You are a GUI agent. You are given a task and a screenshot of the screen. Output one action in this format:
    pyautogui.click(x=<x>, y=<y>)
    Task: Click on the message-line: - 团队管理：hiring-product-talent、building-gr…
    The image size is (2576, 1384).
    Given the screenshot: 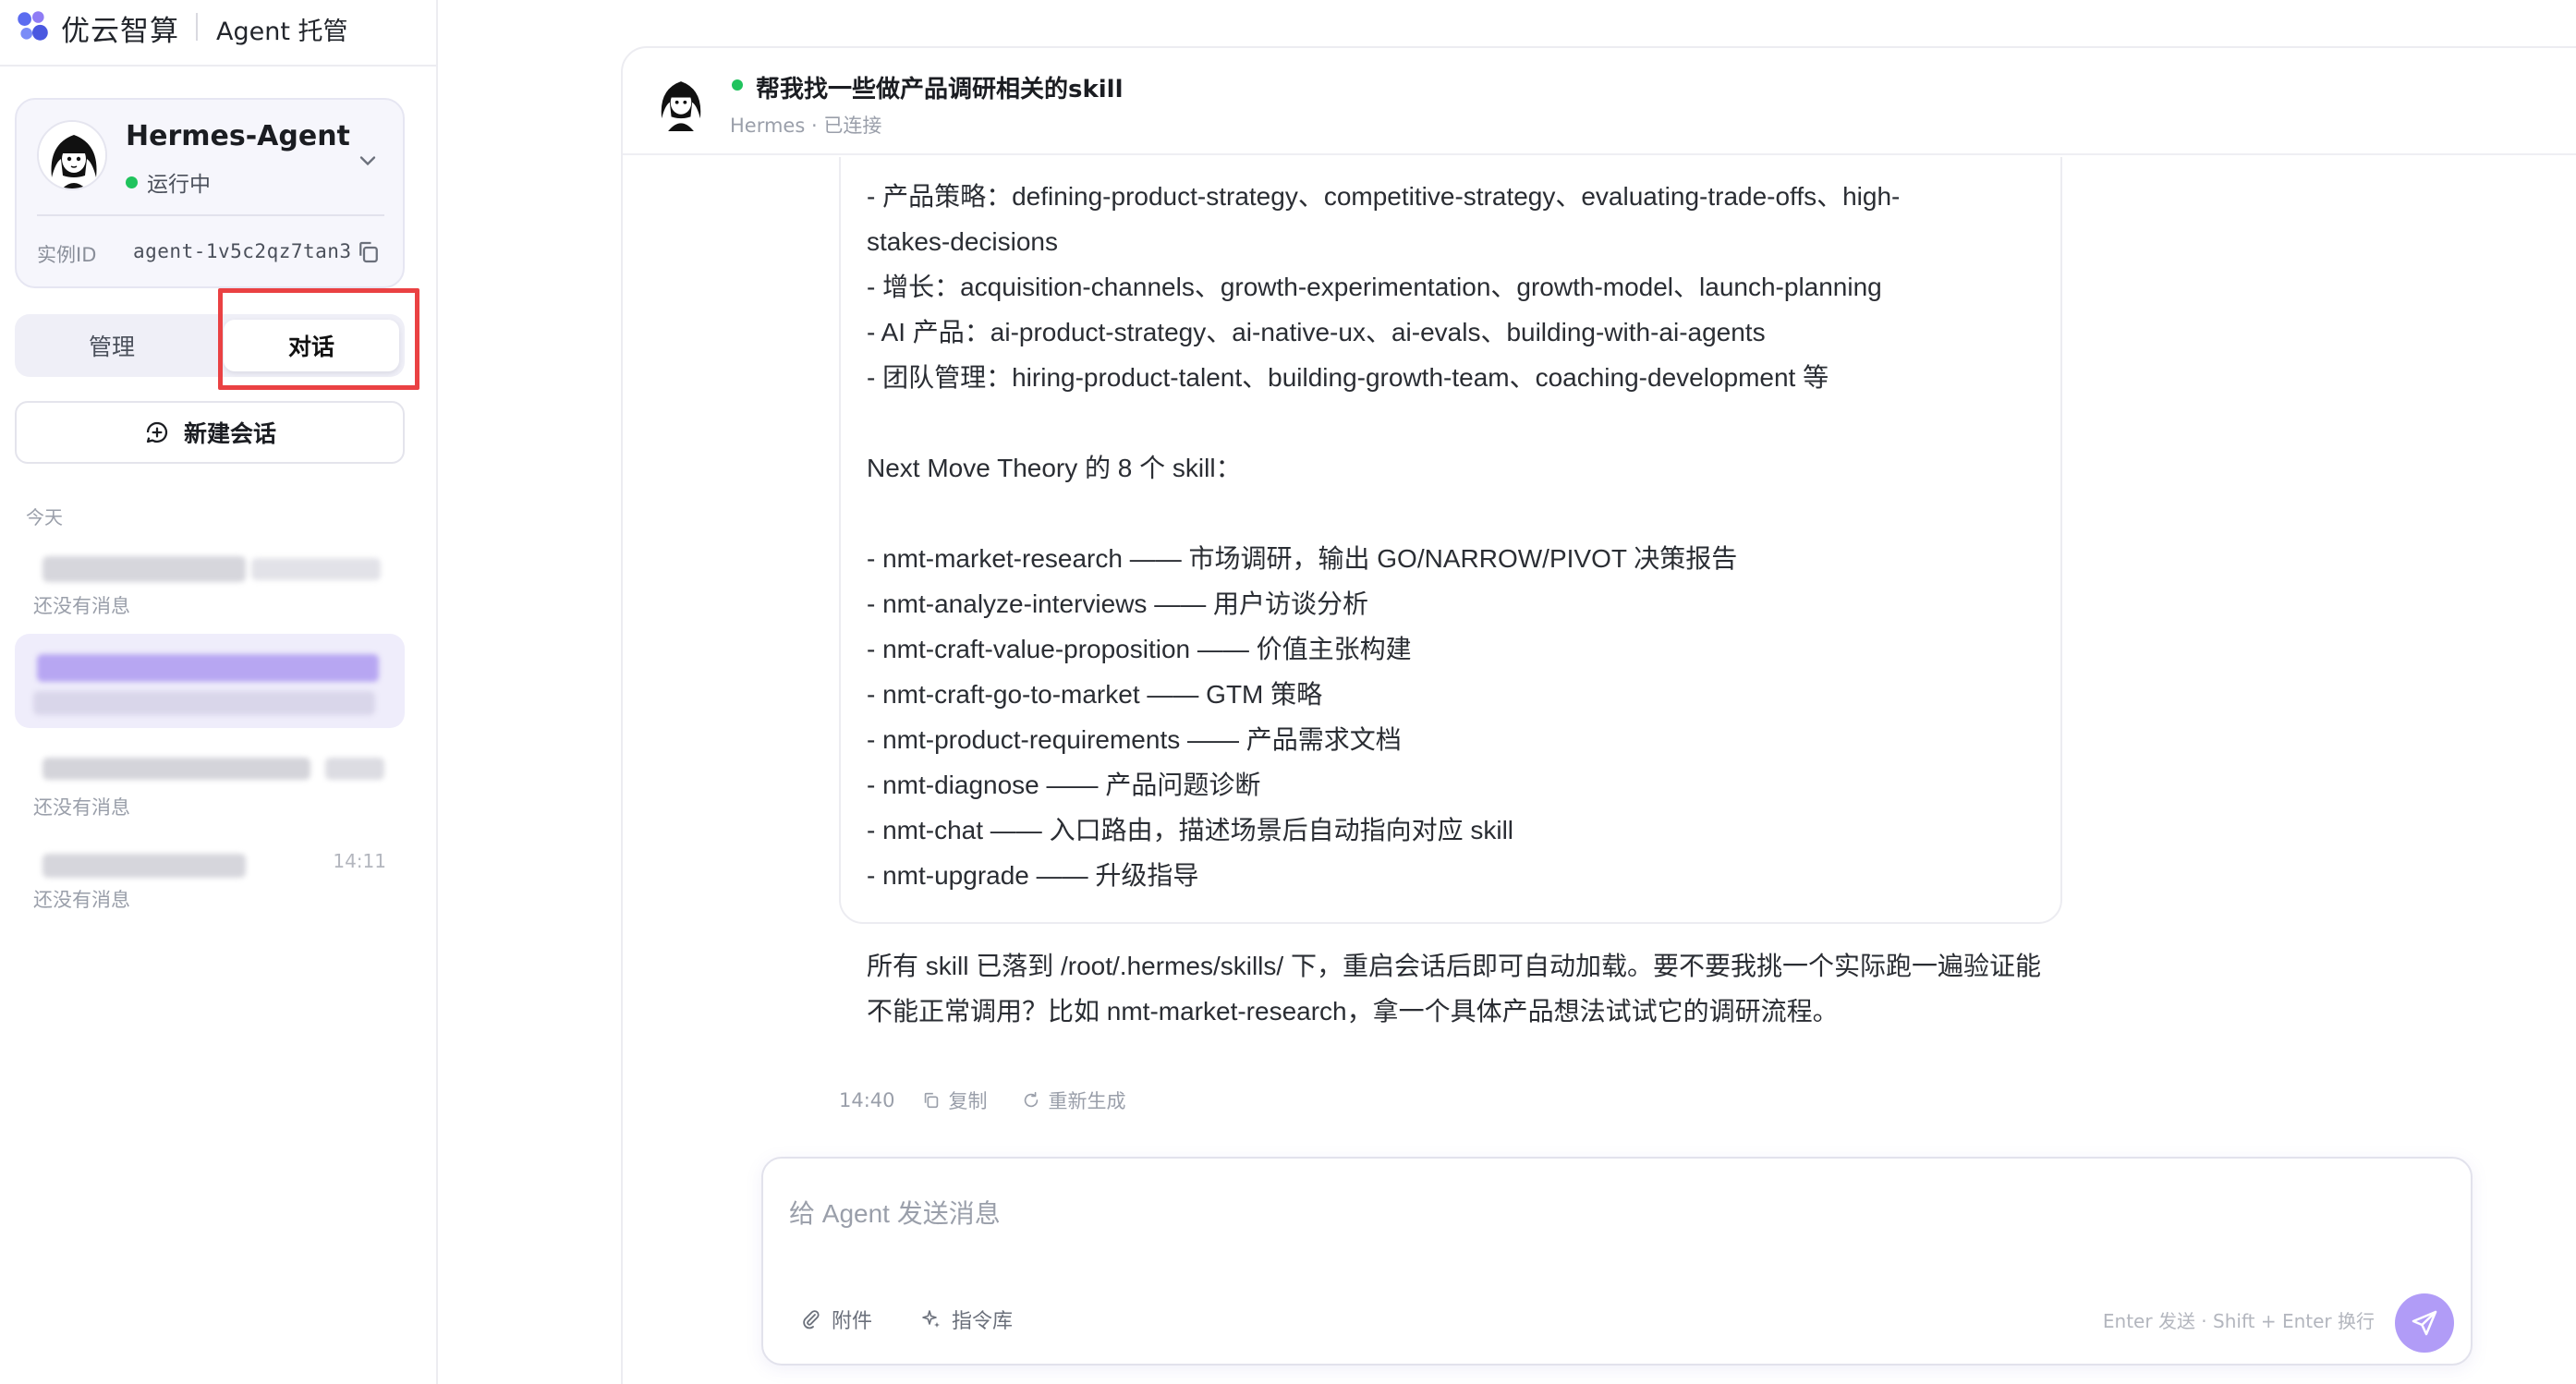 What is the action you would take?
    pyautogui.click(x=1348, y=377)
    